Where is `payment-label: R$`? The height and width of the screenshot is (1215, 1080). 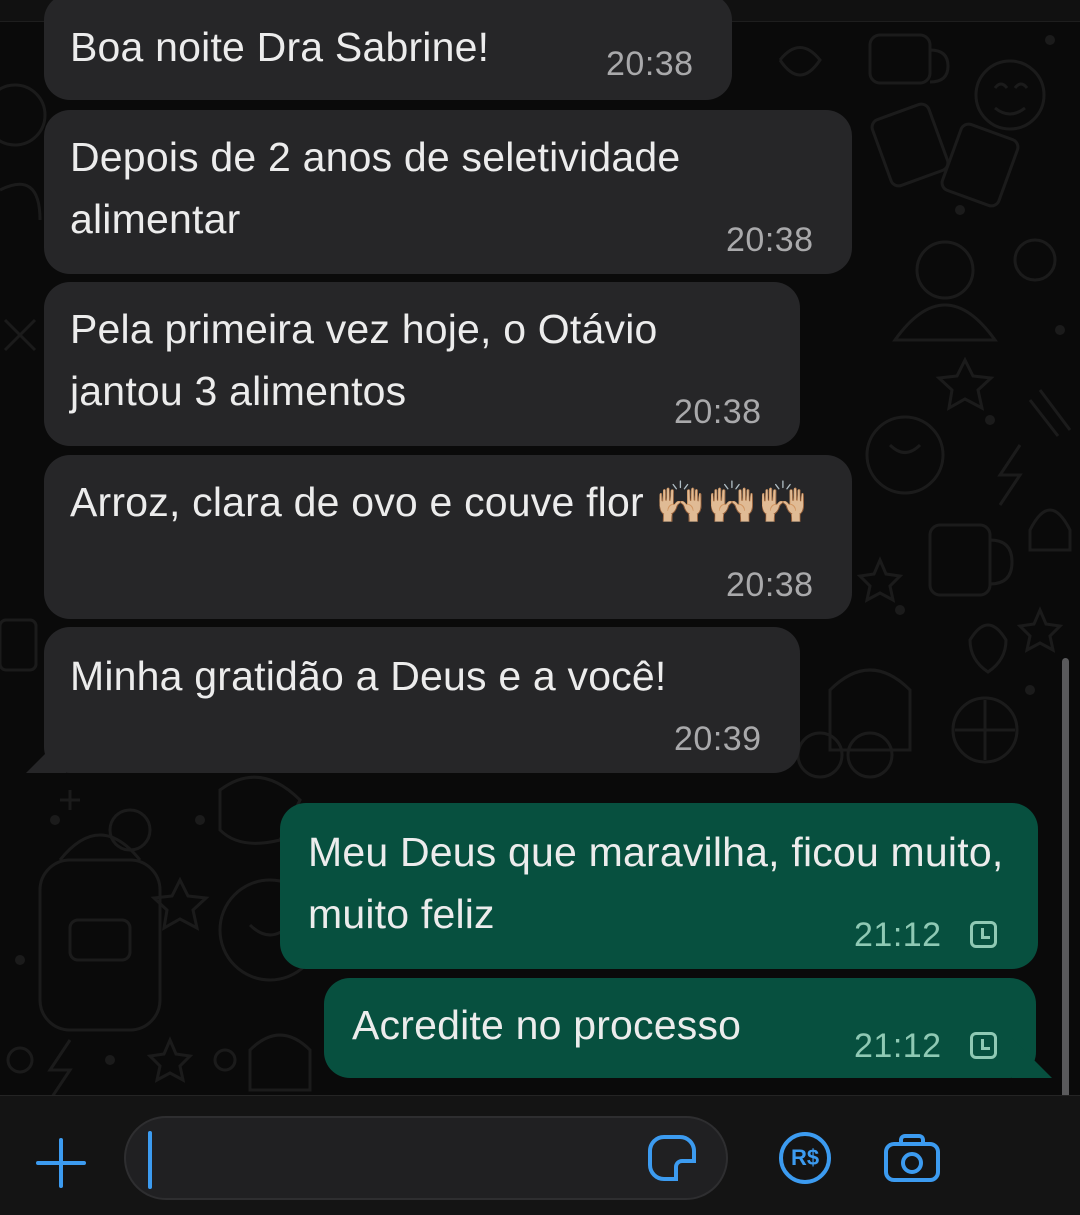
payment-label: R$ is located at coordinates (805, 1157).